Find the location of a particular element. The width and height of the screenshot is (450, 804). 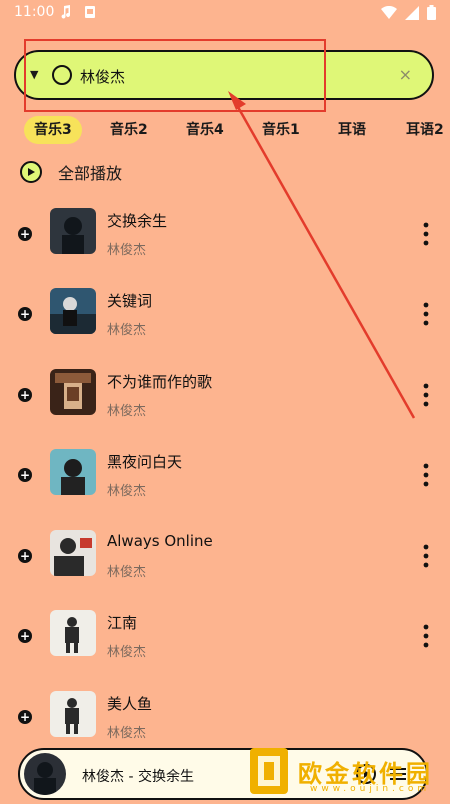

wifi-icon is located at coordinates (389, 12).